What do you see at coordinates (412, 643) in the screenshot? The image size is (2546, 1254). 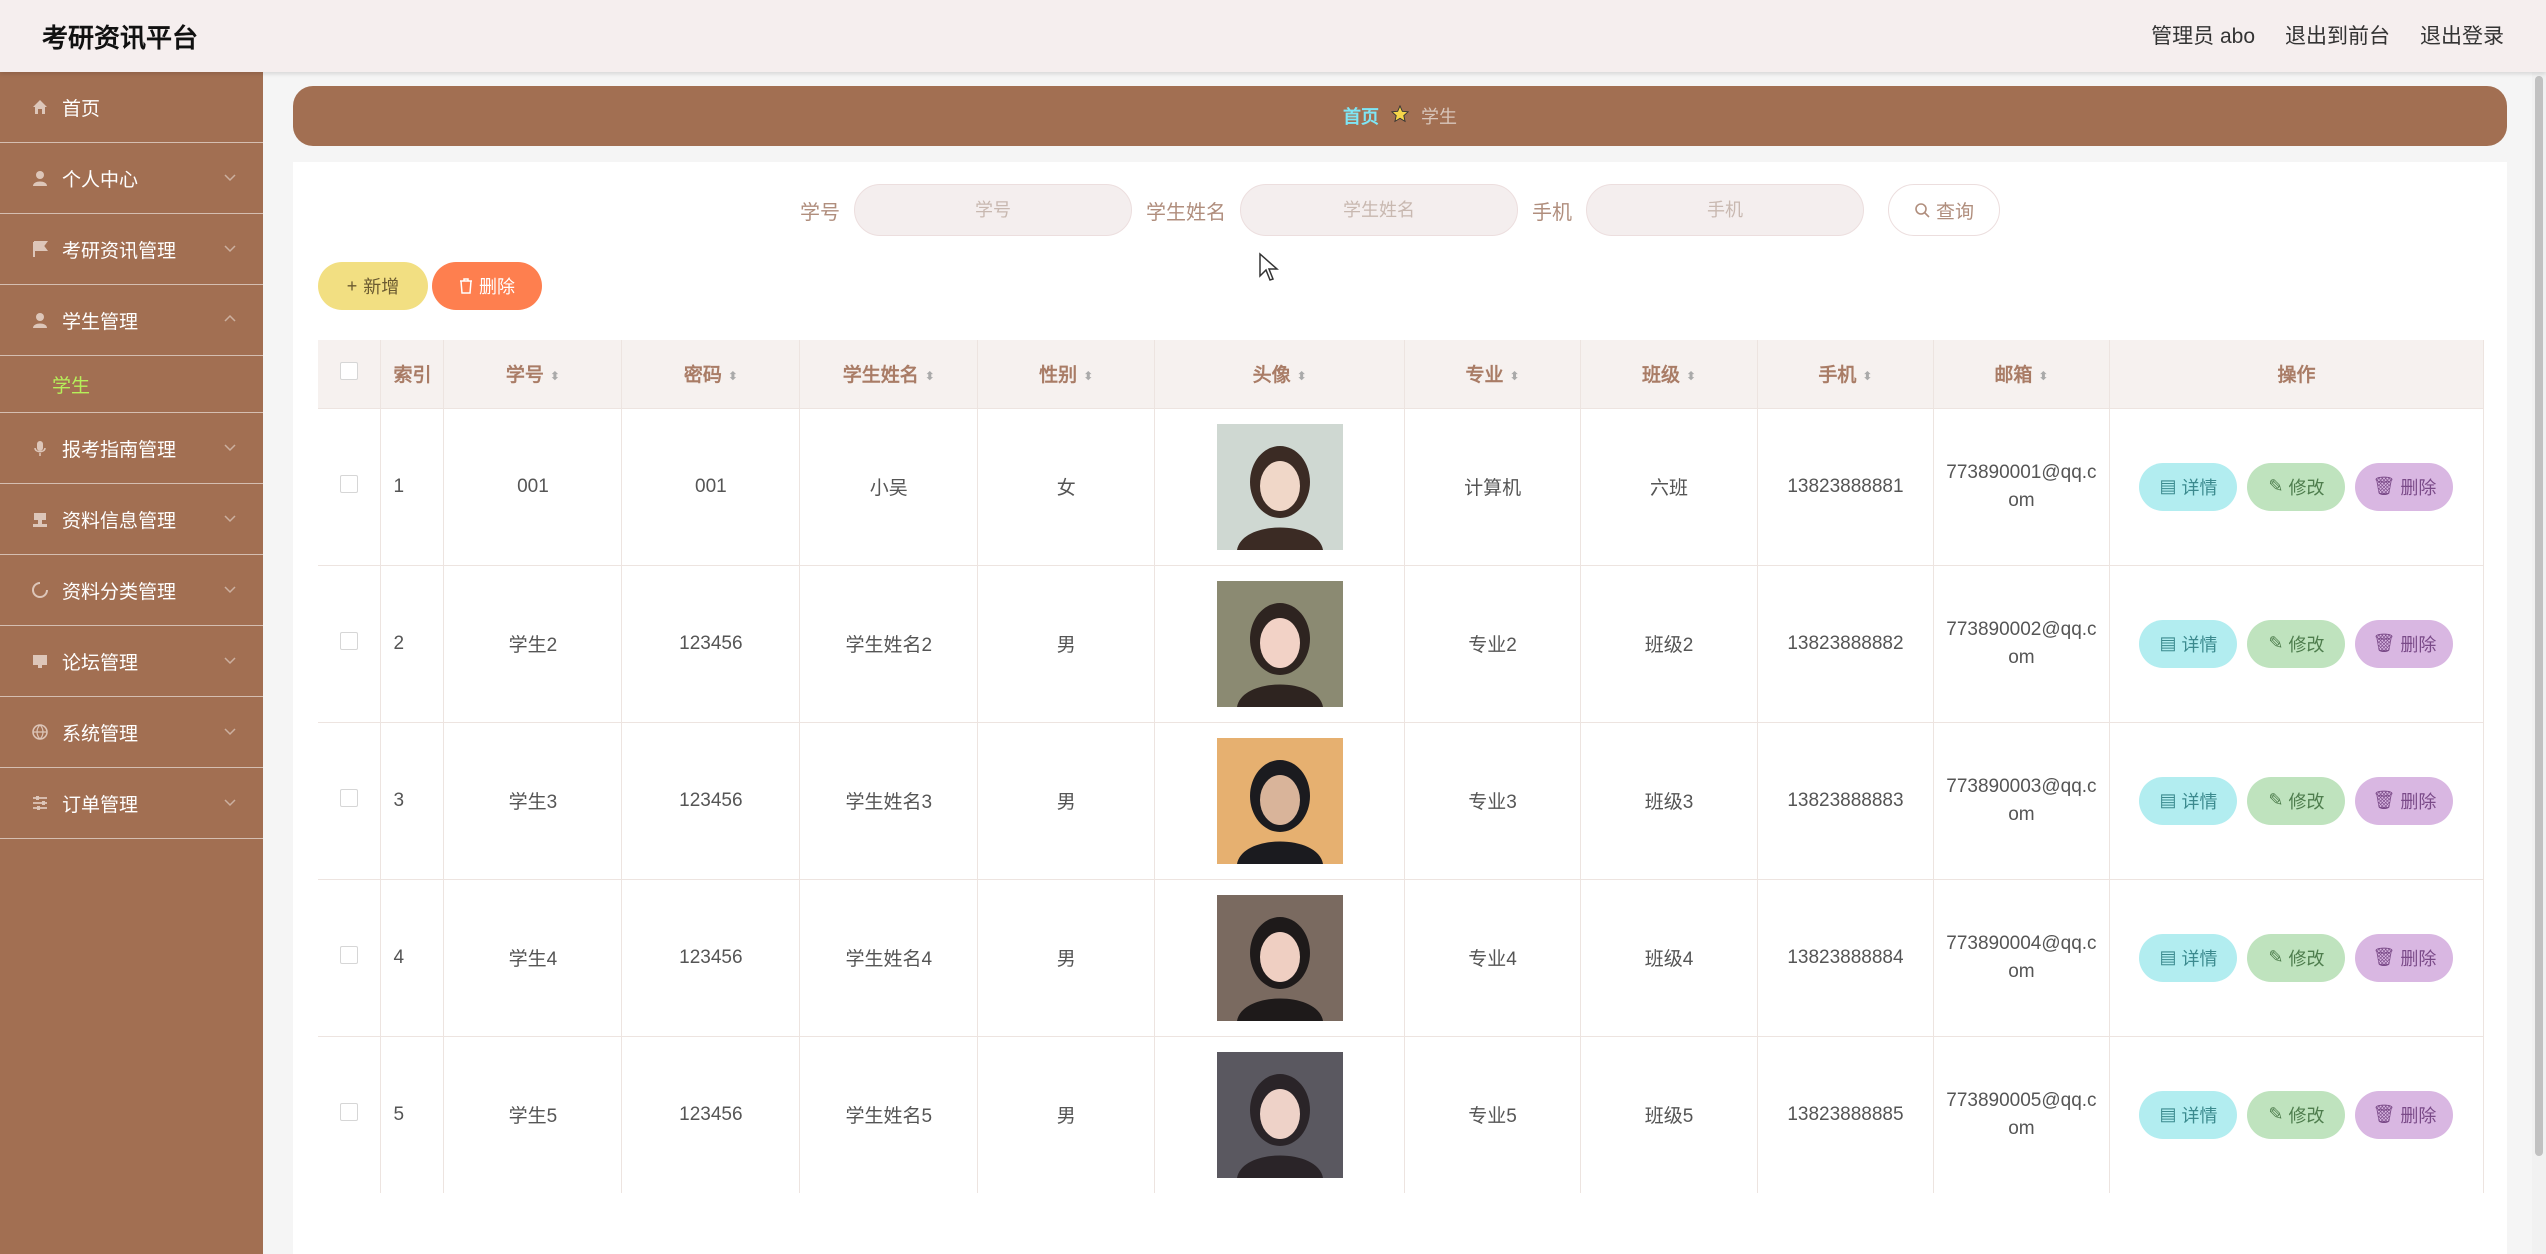 I see `index-cell: 2` at bounding box center [412, 643].